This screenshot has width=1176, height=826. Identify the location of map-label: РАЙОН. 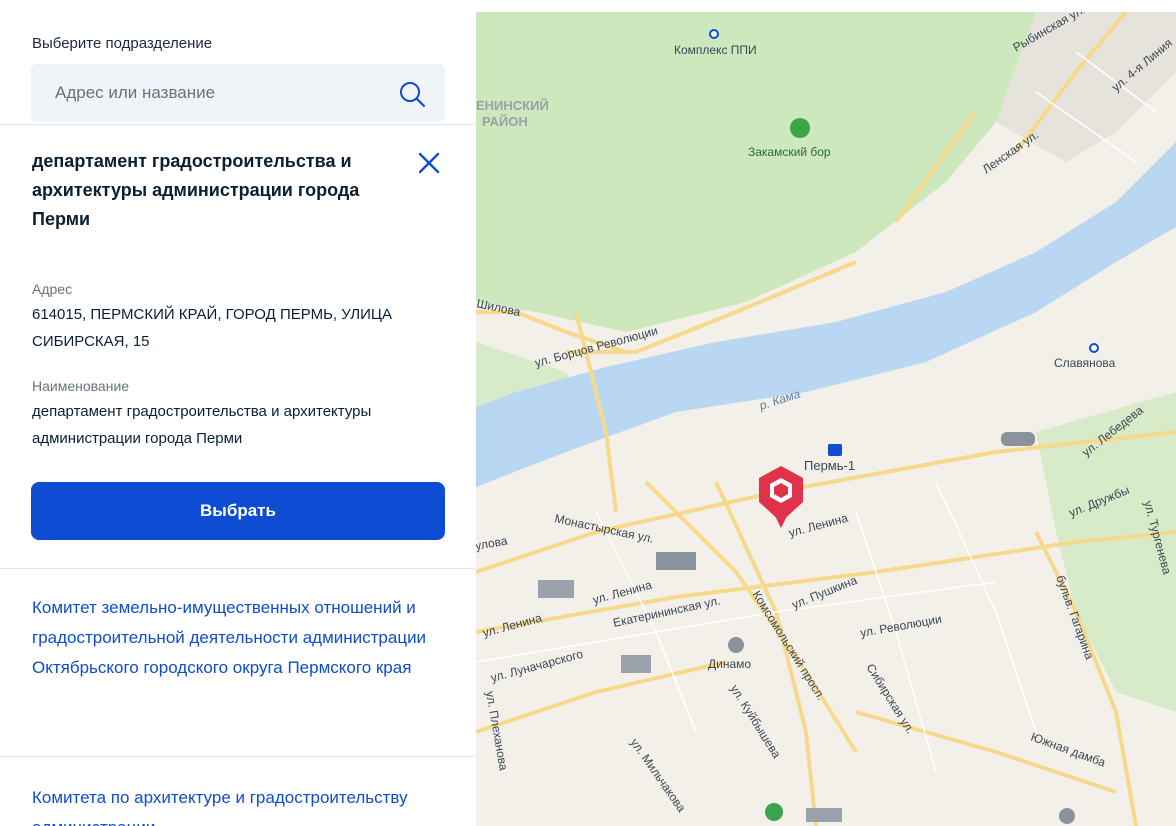
(505, 121).